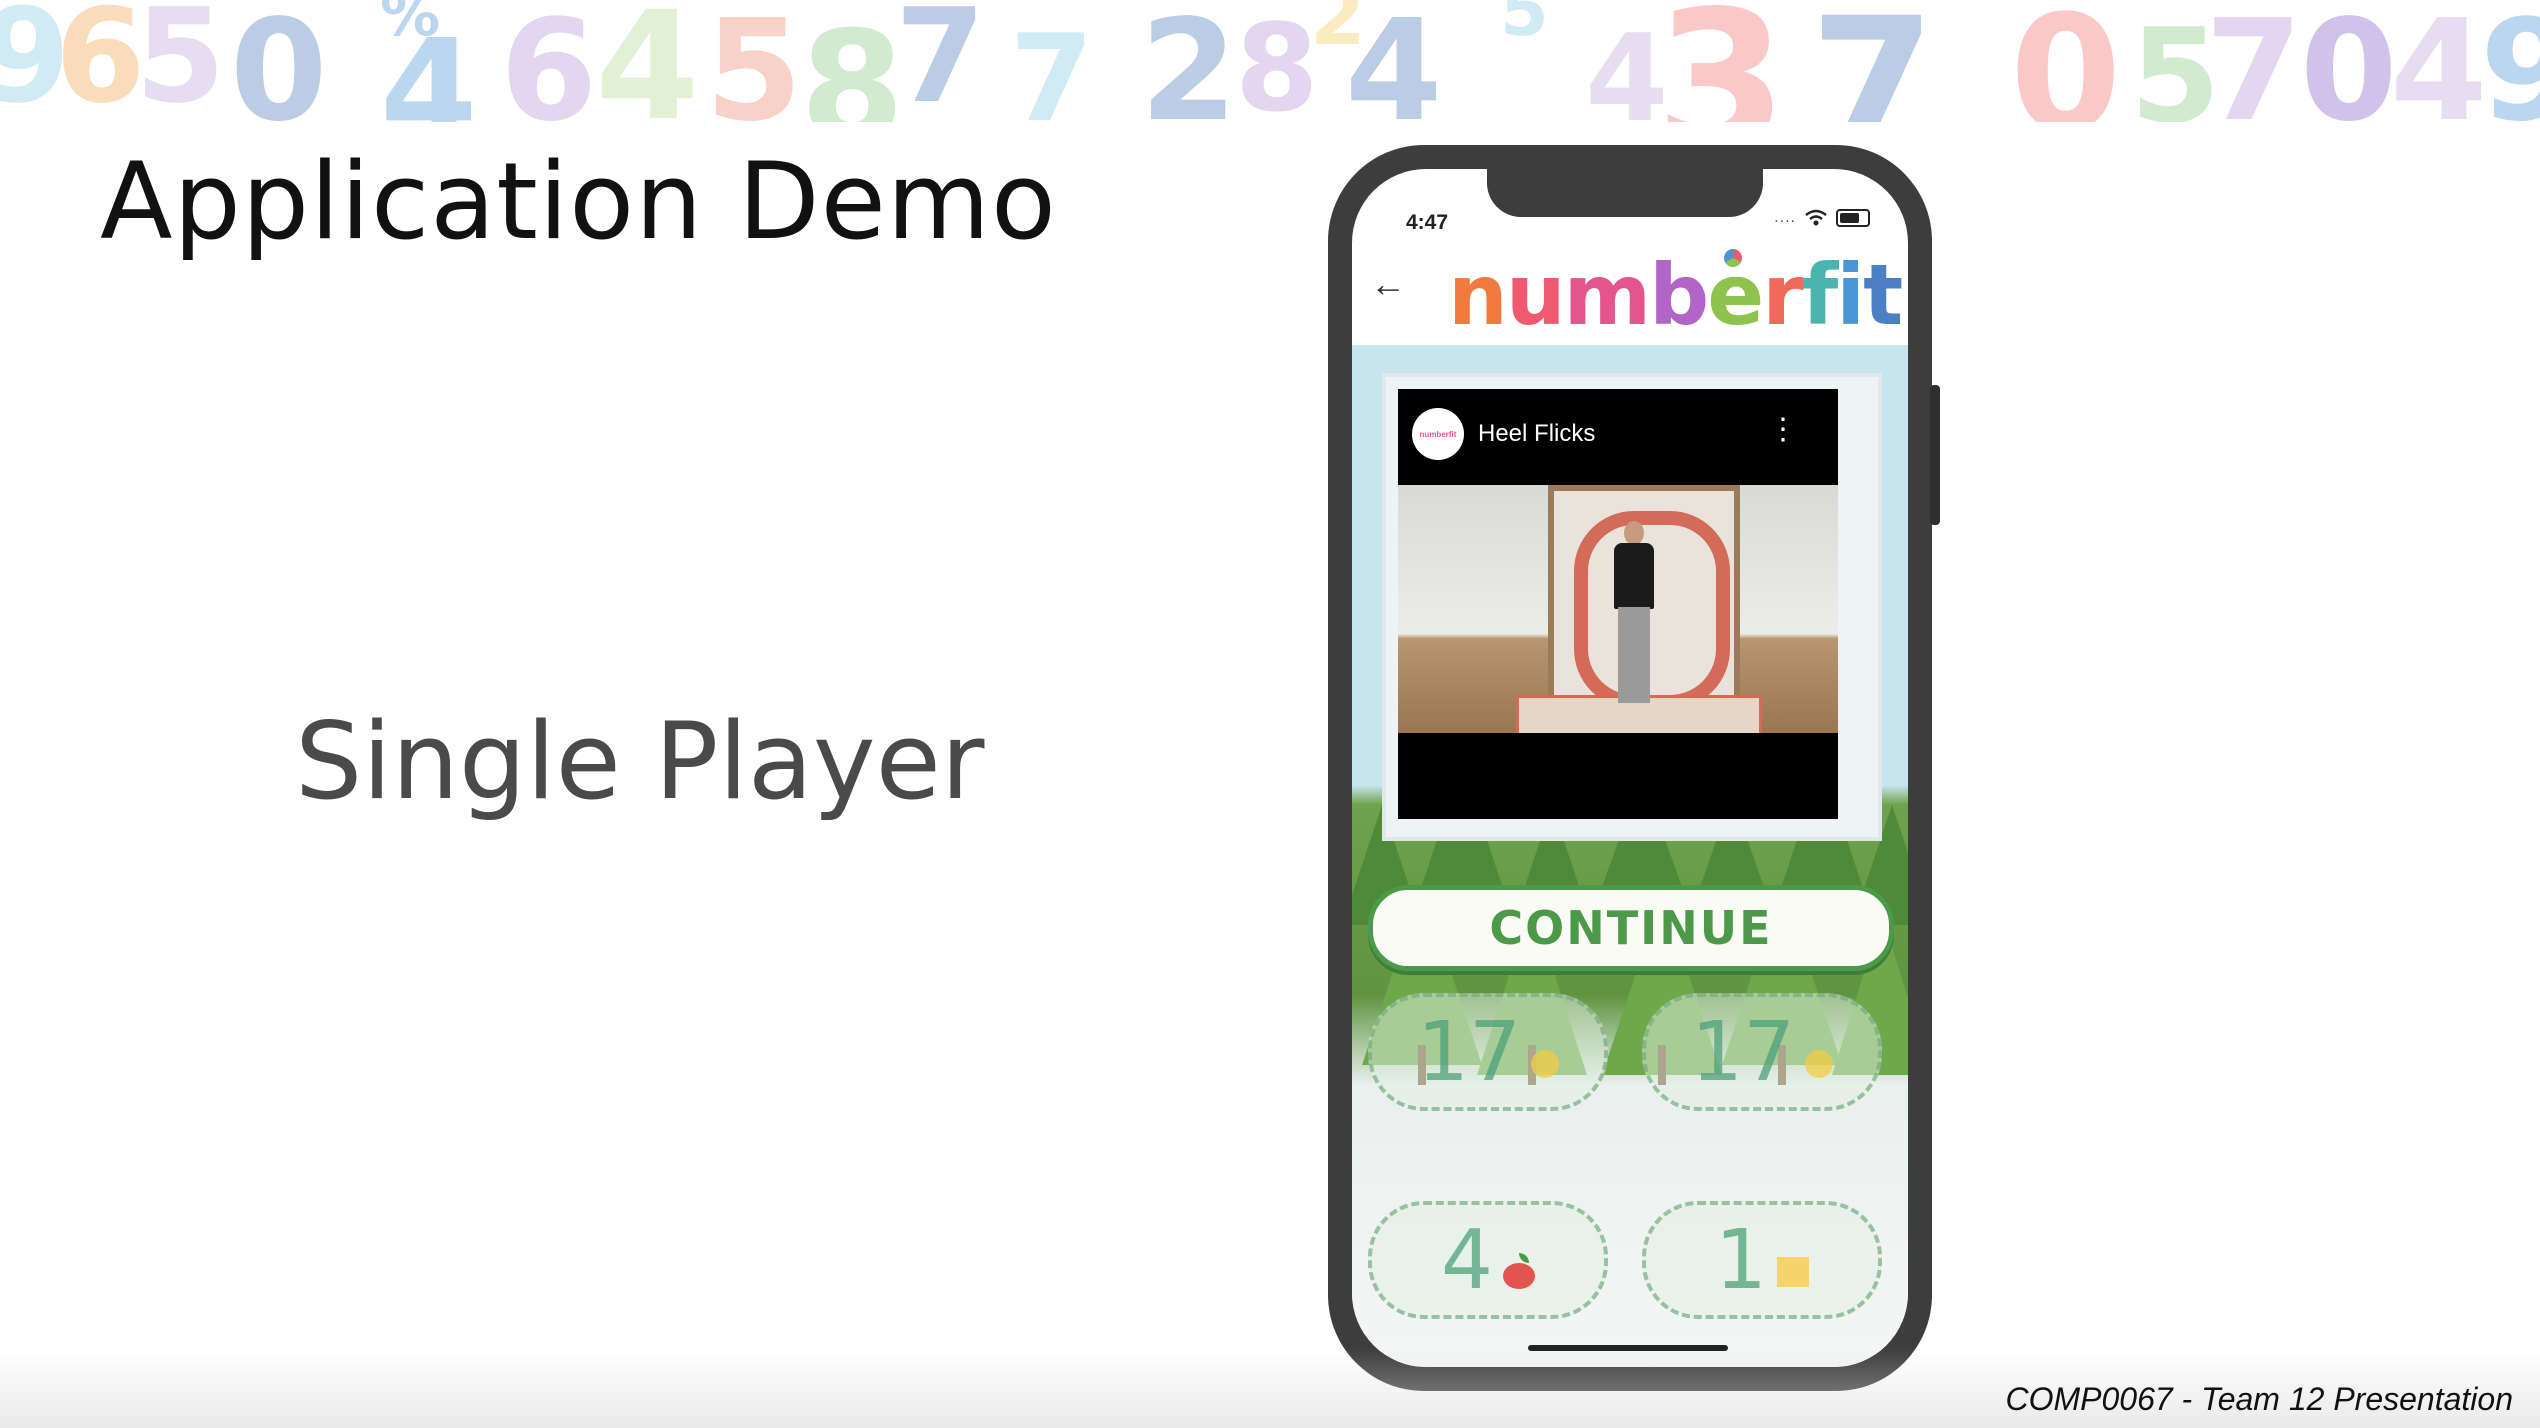 This screenshot has width=2540, height=1428. What do you see at coordinates (1388, 284) in the screenshot?
I see `arrow-left-icon: ←` at bounding box center [1388, 284].